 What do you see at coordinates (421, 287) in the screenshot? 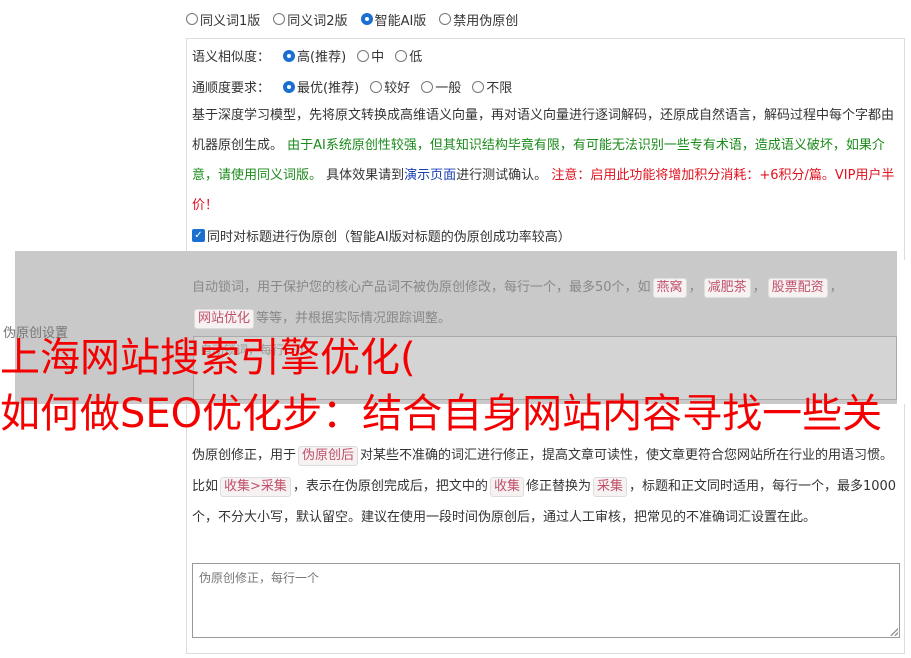
I see `lock-words-text: 自动锁词，用于保护您的核心产品词不被伪原创修改，每行一个，最多50个，如` at bounding box center [421, 287].